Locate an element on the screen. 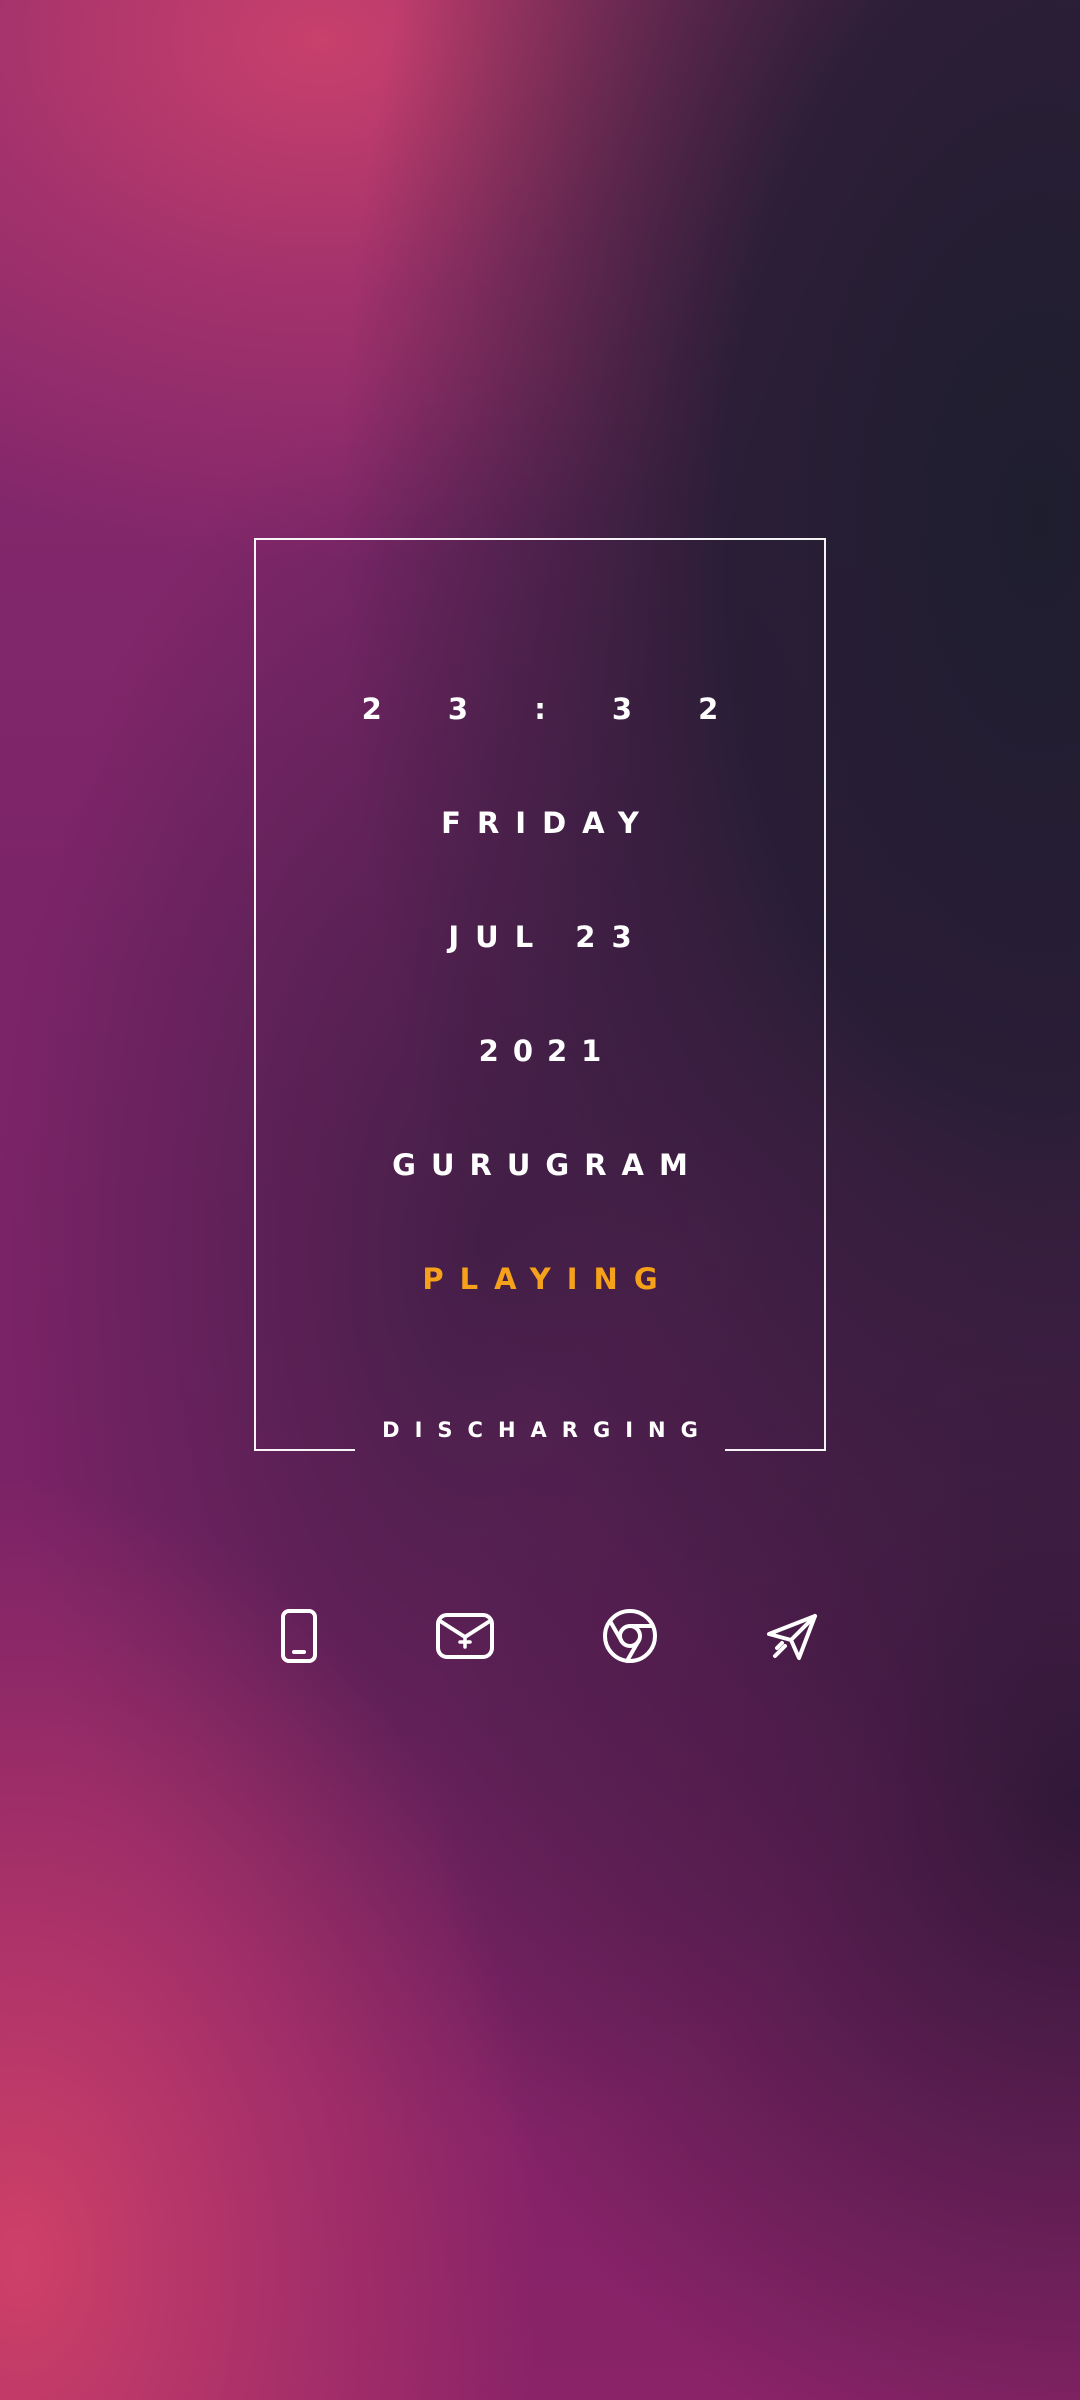 The image size is (1080, 2400). app-dock is located at coordinates (540, 1636).